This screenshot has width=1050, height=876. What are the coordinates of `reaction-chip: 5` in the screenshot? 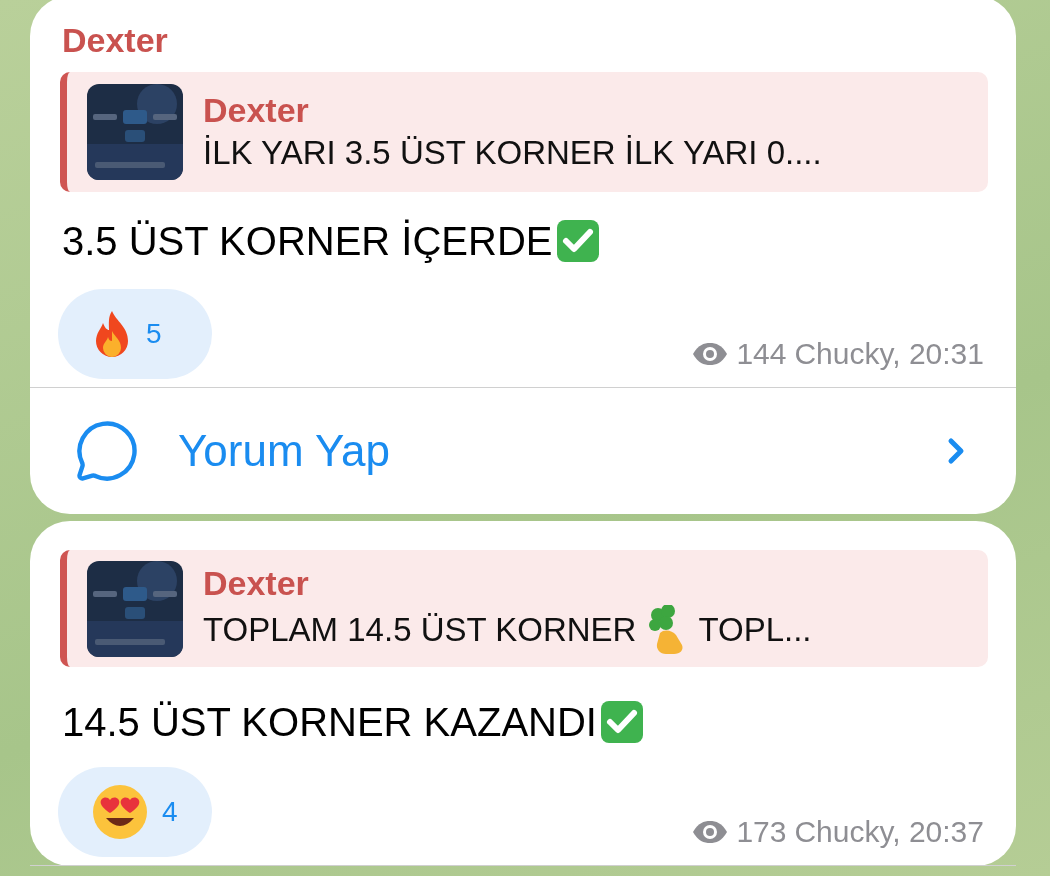 It's located at (135, 334).